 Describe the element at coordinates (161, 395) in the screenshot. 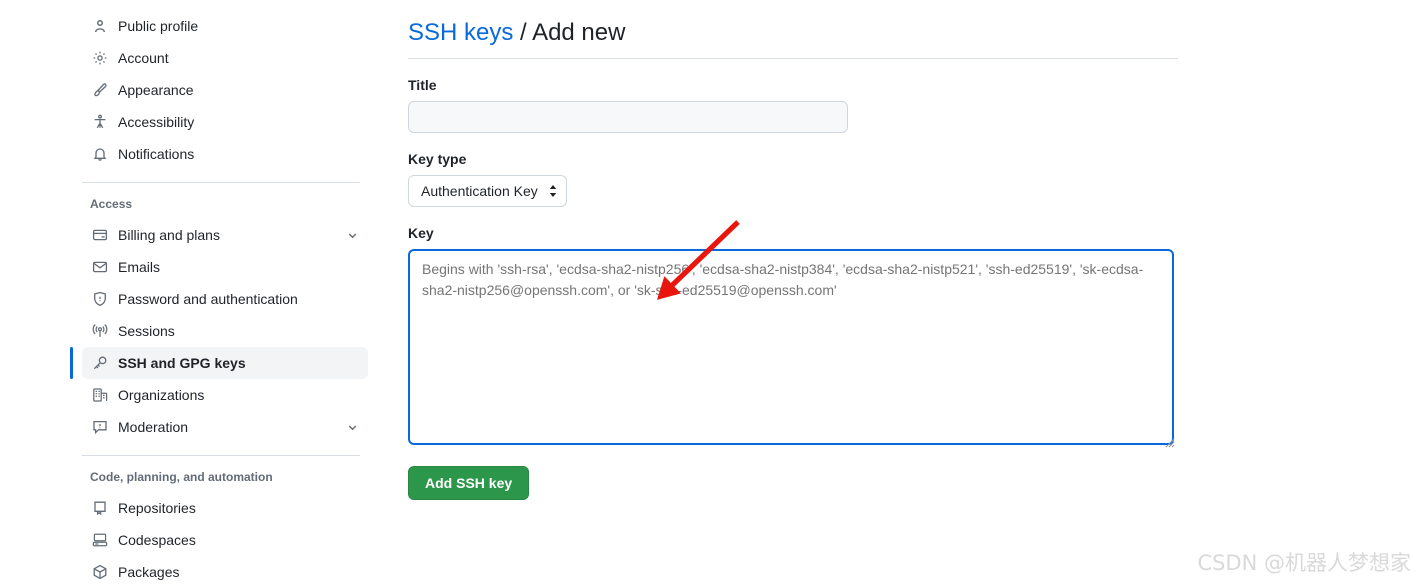

I see `sidebar-item-label: Organizations` at that location.